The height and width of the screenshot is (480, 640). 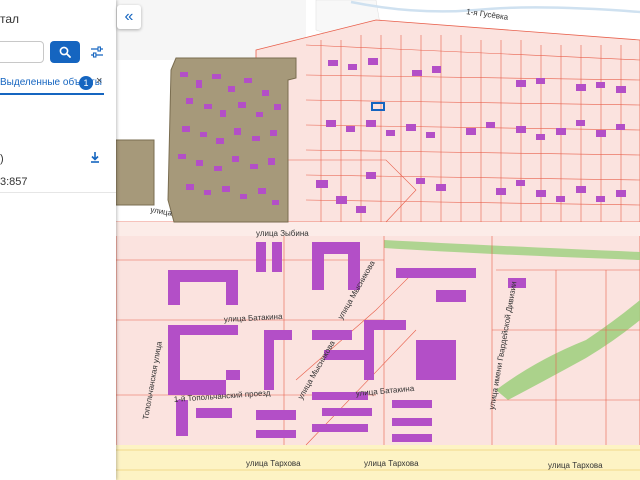 What do you see at coordinates (22, 52) in the screenshot?
I see `search-input` at bounding box center [22, 52].